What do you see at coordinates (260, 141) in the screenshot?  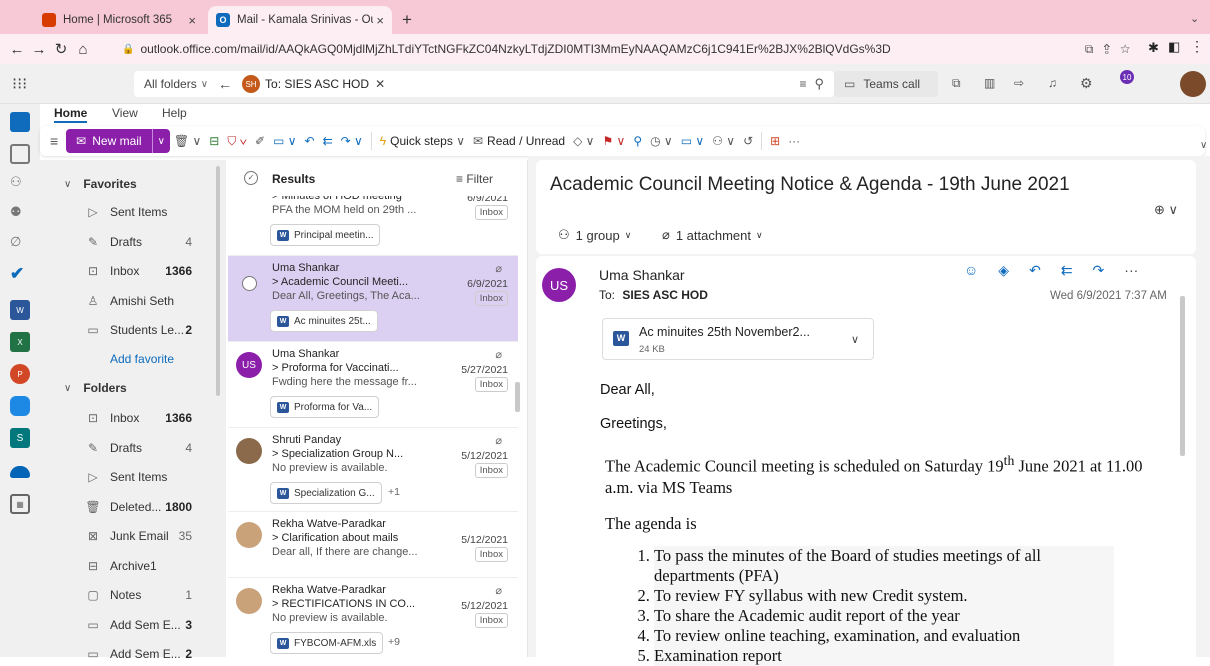 I see `sweep-icon: ✐` at bounding box center [260, 141].